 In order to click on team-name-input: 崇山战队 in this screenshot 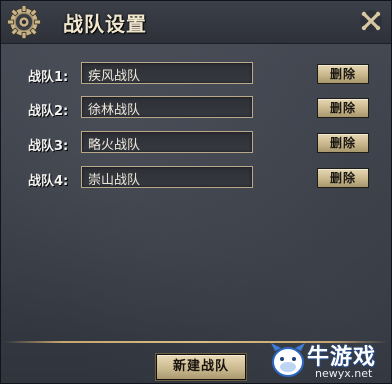, I will do `click(167, 177)`.